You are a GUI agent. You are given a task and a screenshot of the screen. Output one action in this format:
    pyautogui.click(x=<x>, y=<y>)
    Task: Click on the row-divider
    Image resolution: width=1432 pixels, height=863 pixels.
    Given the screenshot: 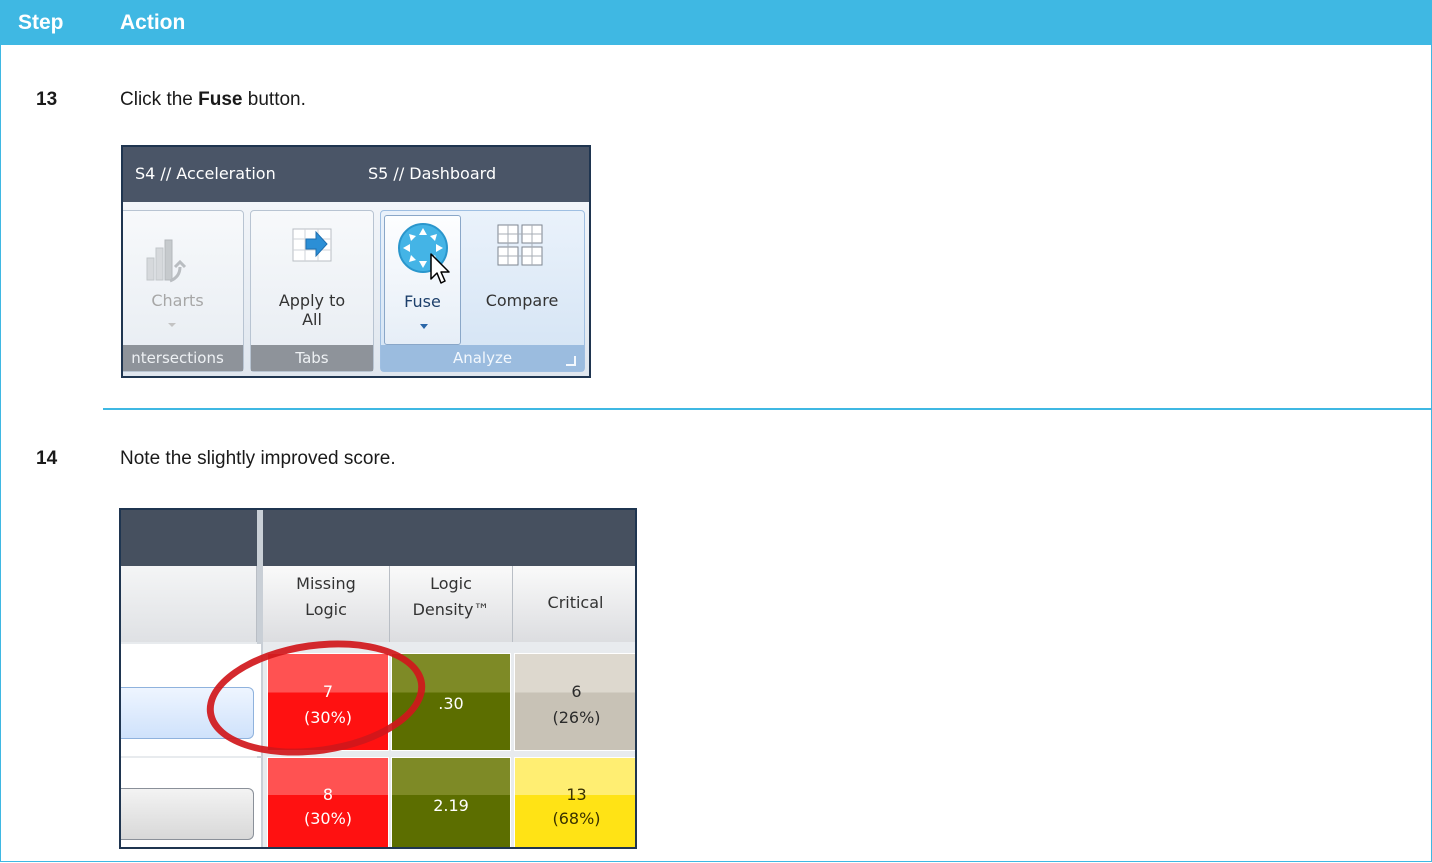 What is the action you would take?
    pyautogui.click(x=767, y=409)
    